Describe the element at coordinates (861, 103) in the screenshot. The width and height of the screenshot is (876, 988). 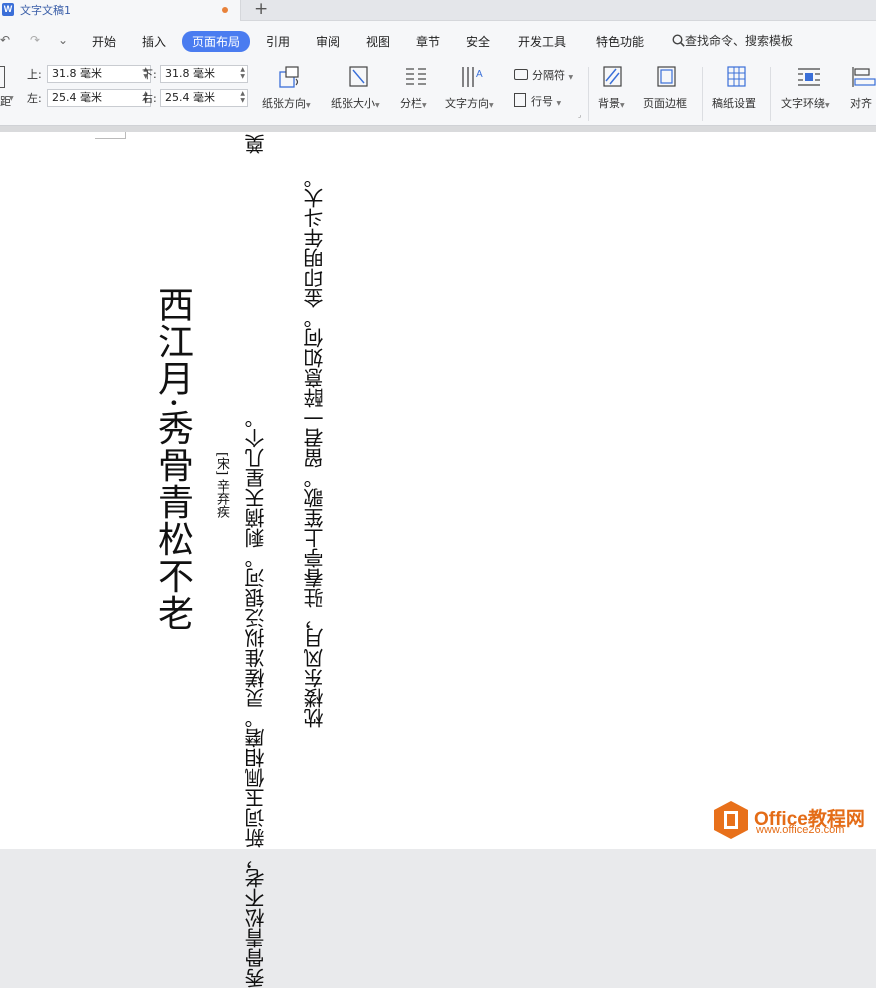
I see `align-button: 对齐` at that location.